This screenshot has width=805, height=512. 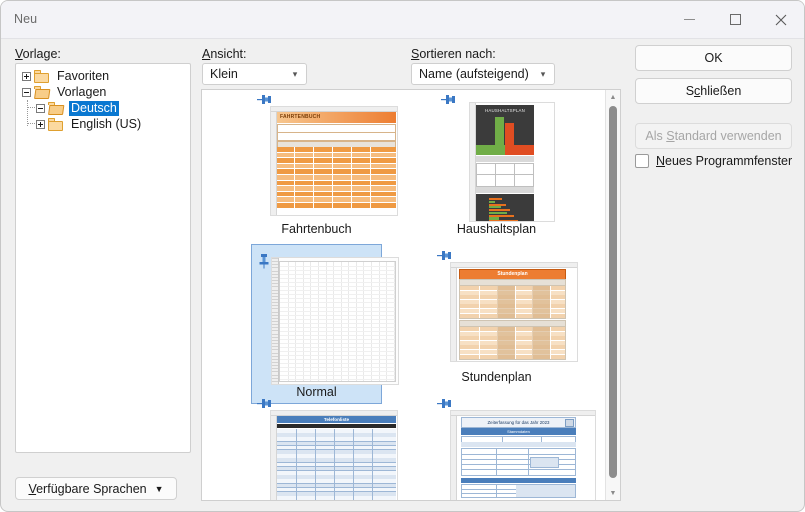 I want to click on view-size-combo: Klein ▾, so click(x=254, y=74).